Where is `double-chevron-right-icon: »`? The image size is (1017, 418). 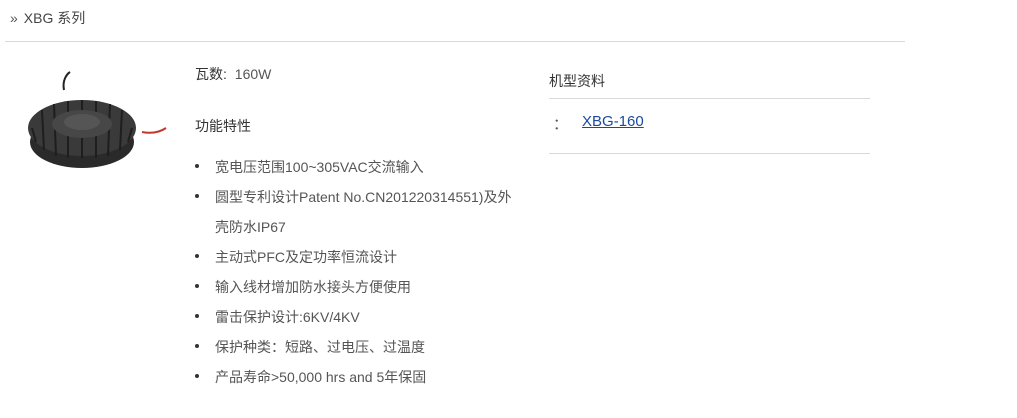 double-chevron-right-icon: » is located at coordinates (14, 18).